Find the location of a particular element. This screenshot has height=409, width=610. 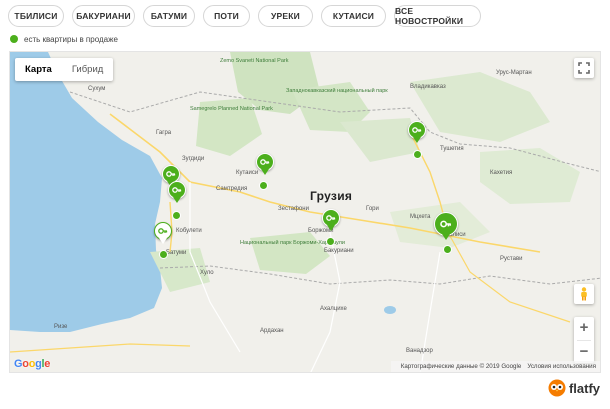

label-samegrelo: Samegrelo Planned National Park is located at coordinates (231, 109).